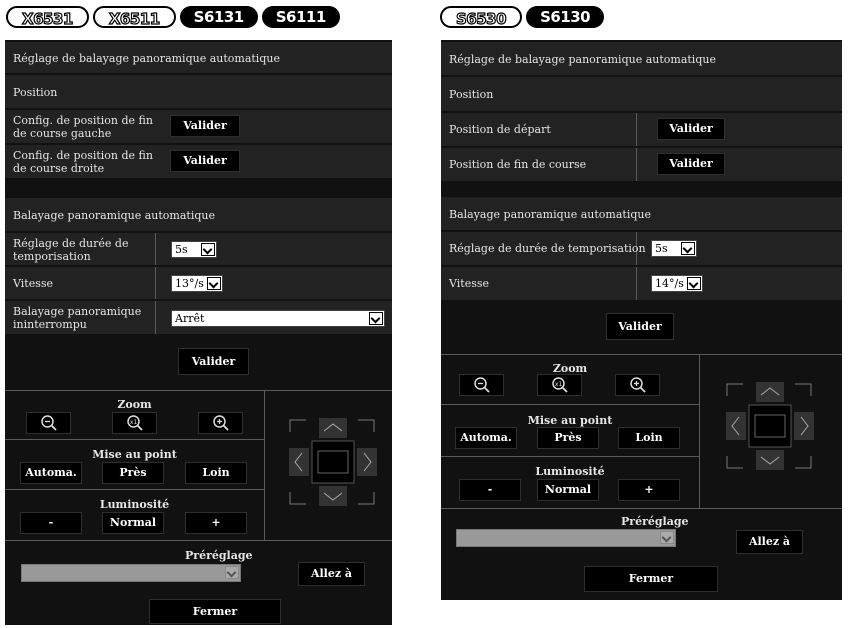 The image size is (848, 628). I want to click on speed-label: Vitesse, so click(469, 283).